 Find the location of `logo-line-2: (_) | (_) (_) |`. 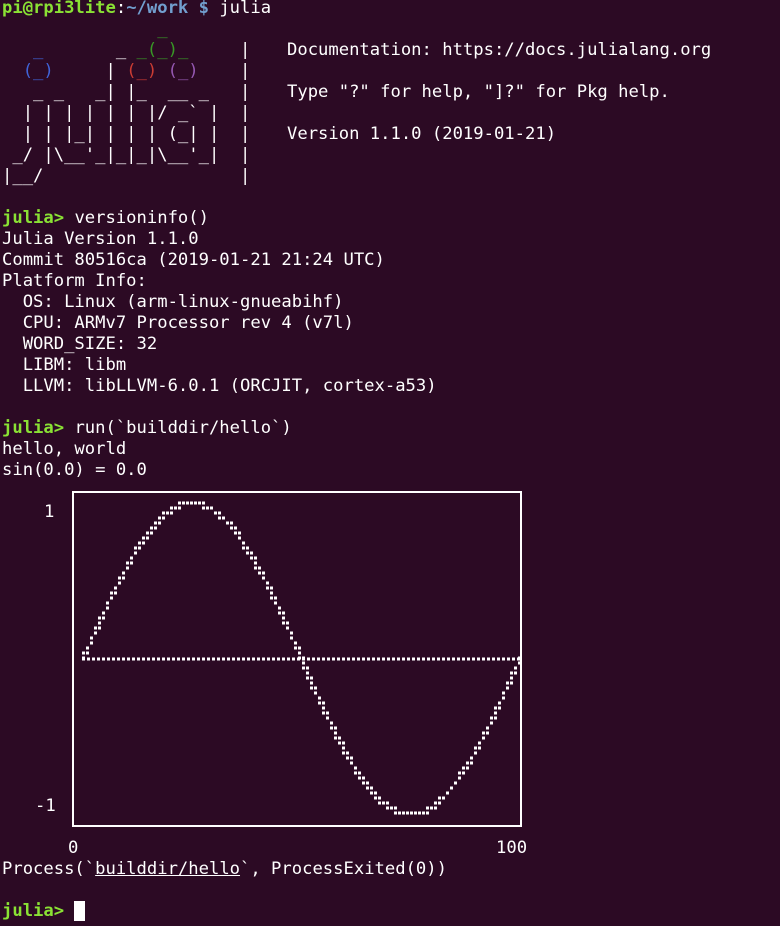

logo-line-2: (_) | (_) (_) | is located at coordinates (136, 71).